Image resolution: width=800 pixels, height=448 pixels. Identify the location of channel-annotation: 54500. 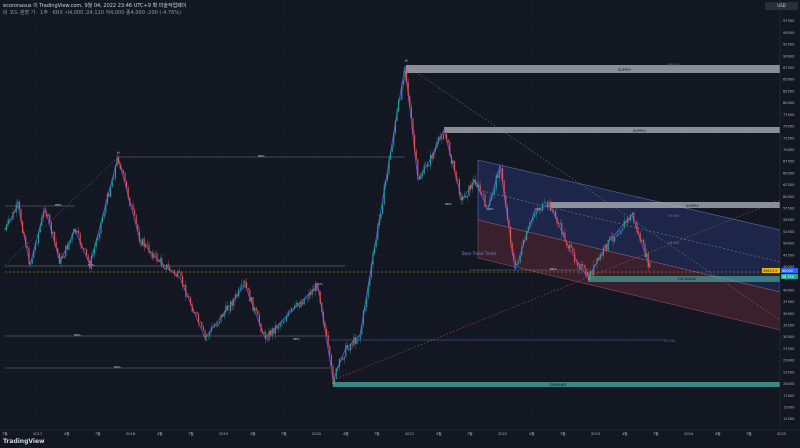
(674, 243).